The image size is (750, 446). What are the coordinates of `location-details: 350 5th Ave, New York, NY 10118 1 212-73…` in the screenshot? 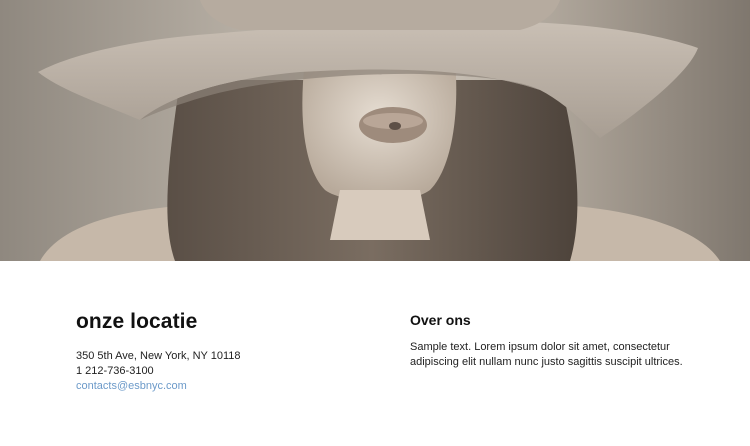 It's located at (158, 371).